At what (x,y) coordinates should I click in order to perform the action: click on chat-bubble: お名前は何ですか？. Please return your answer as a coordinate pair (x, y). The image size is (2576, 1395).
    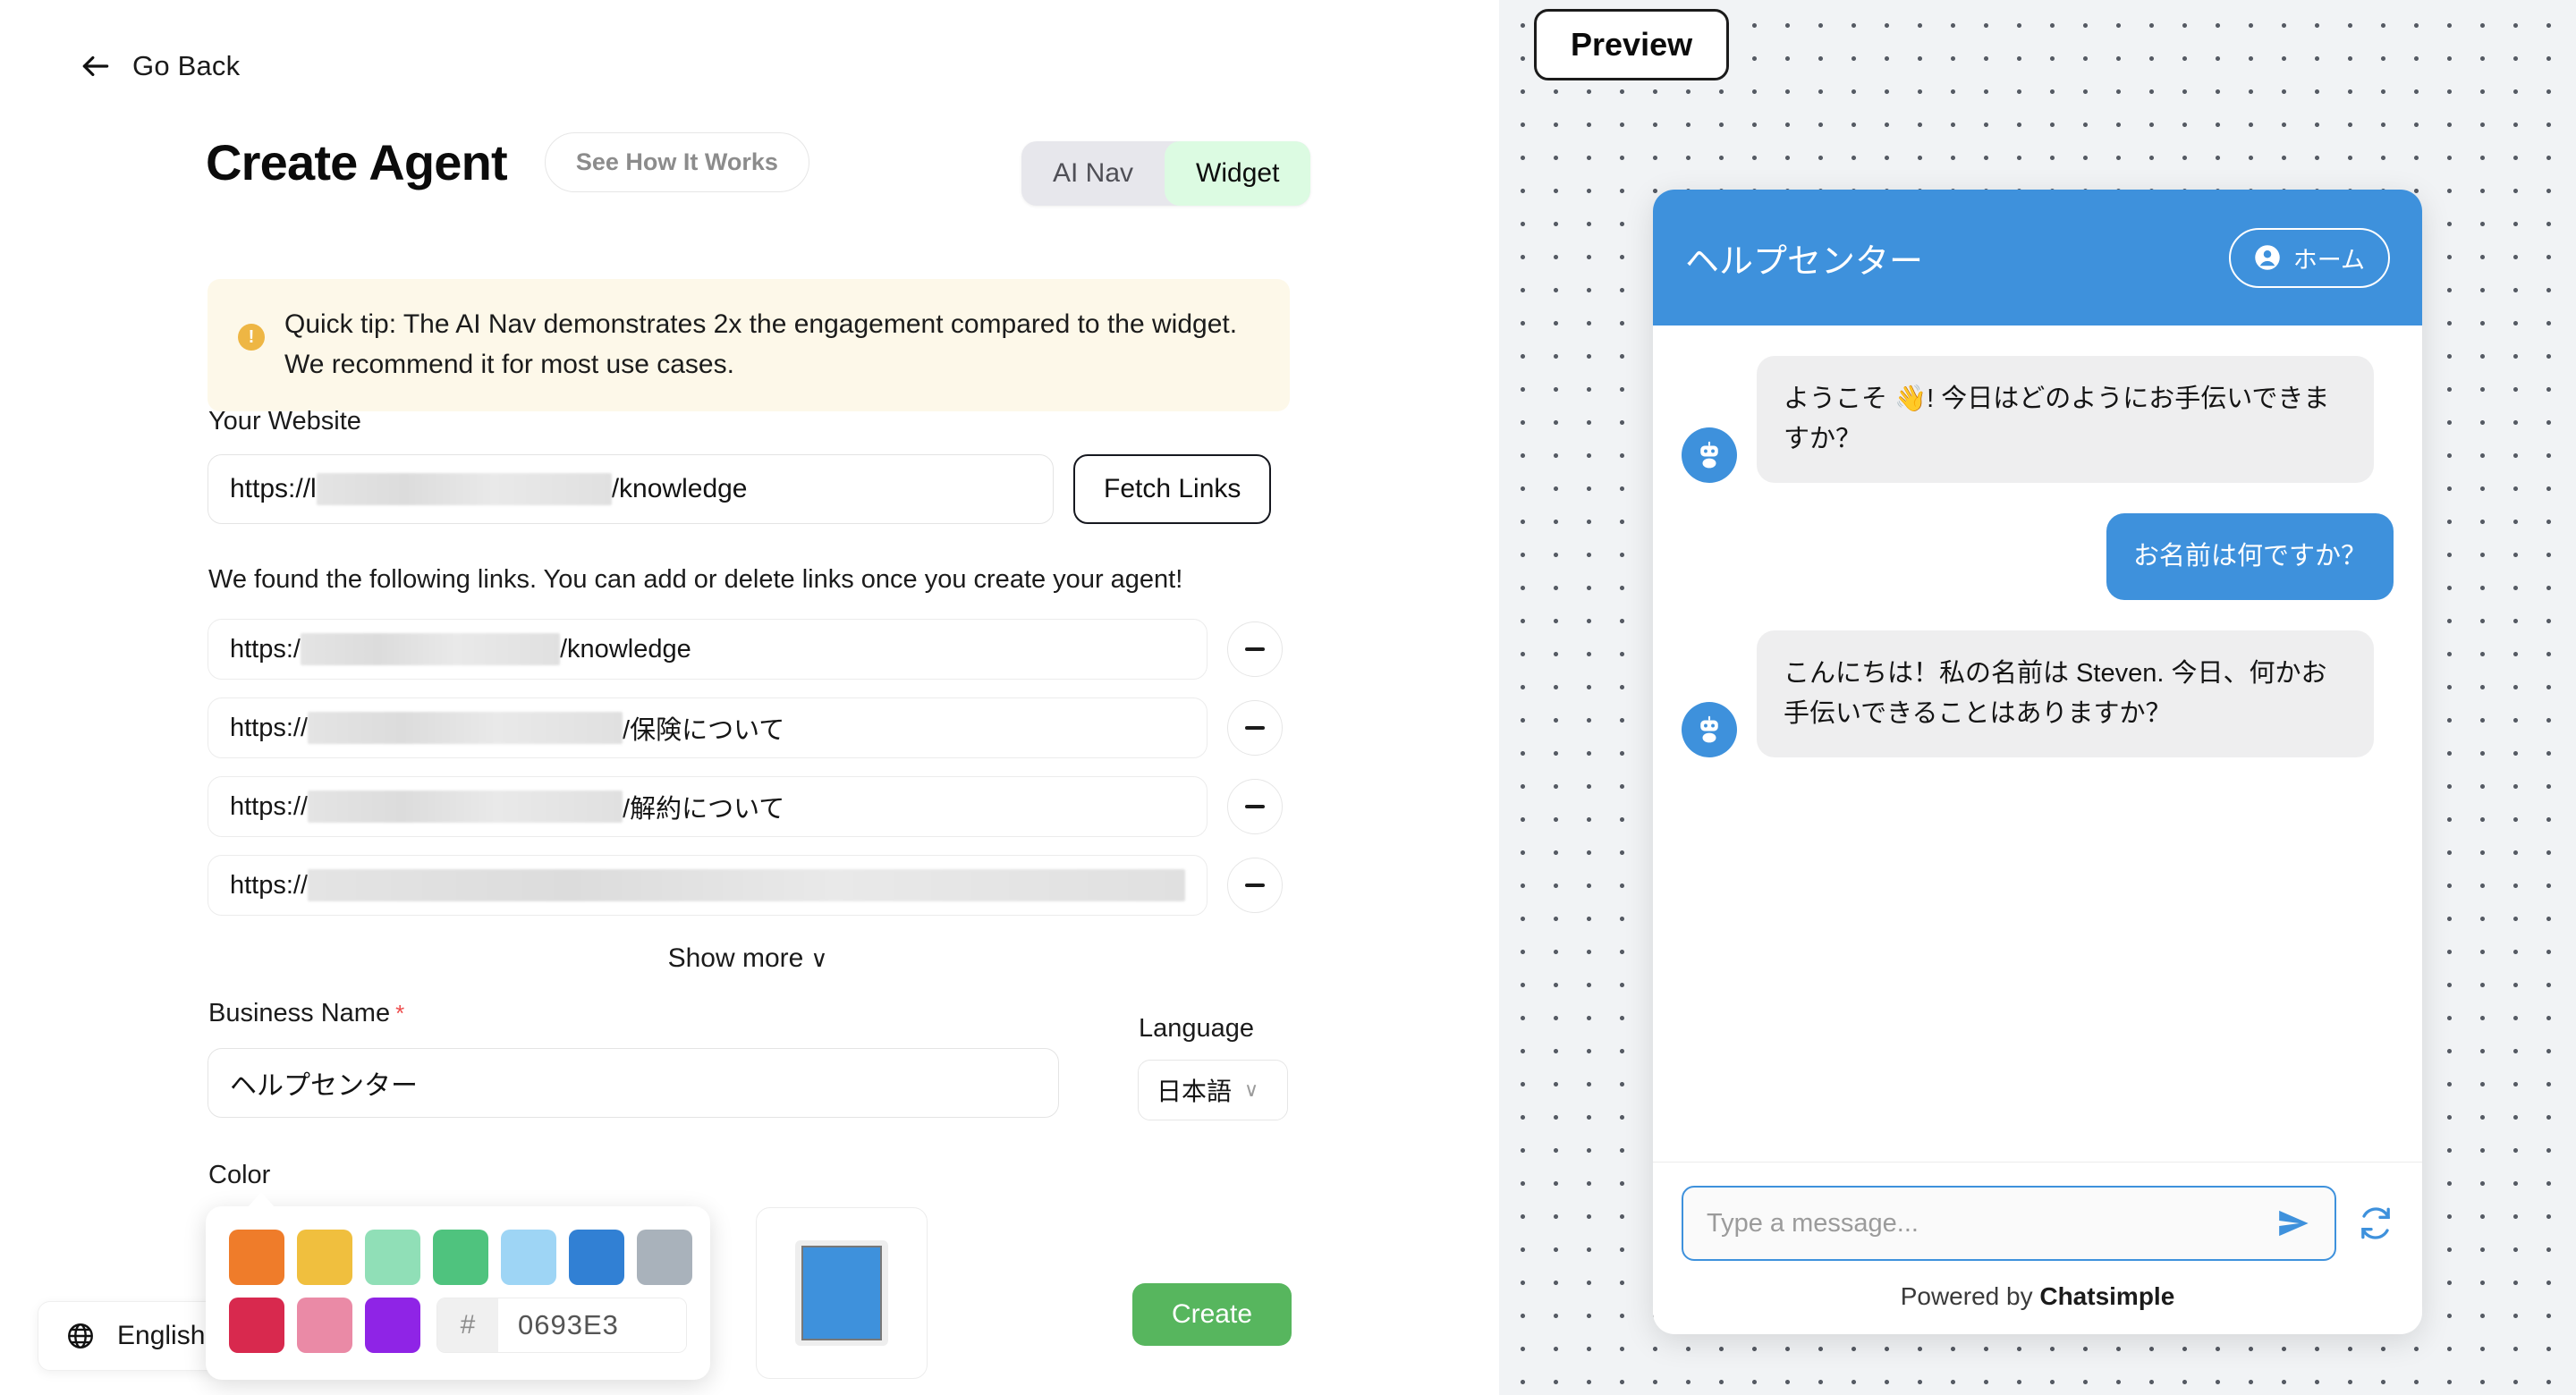
    Looking at the image, I should click on (2250, 556).